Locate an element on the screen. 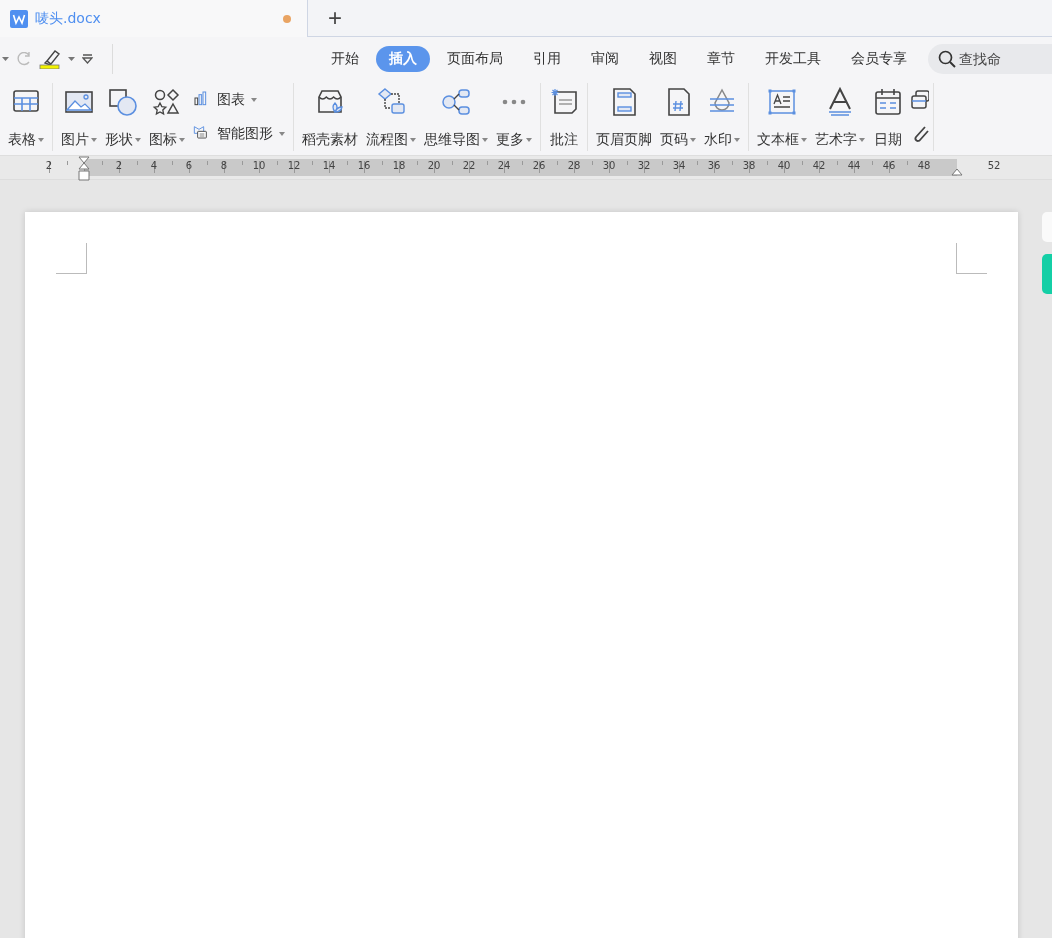 The image size is (1052, 938). ruler-number: 24 is located at coordinates (504, 165).